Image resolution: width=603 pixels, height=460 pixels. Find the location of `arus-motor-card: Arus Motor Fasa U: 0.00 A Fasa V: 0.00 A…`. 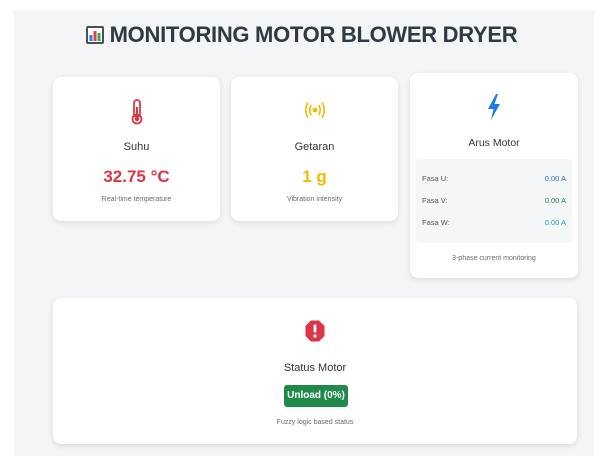

arus-motor-card: Arus Motor Fasa U: 0.00 A Fasa V: 0.00 A… is located at coordinates (494, 175).